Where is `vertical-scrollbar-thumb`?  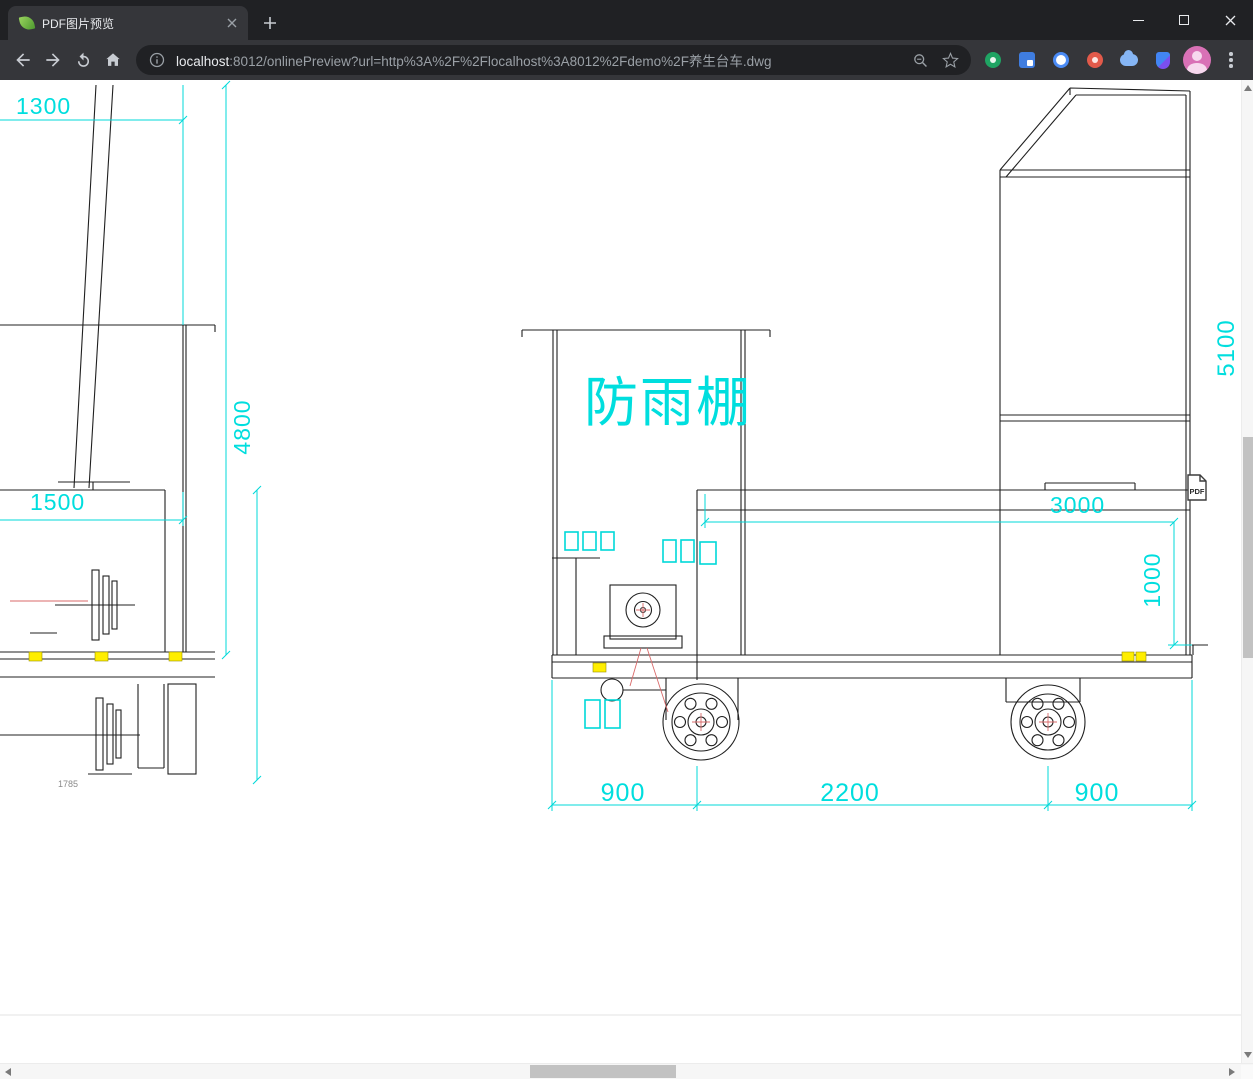
vertical-scrollbar-thumb is located at coordinates (1248, 547).